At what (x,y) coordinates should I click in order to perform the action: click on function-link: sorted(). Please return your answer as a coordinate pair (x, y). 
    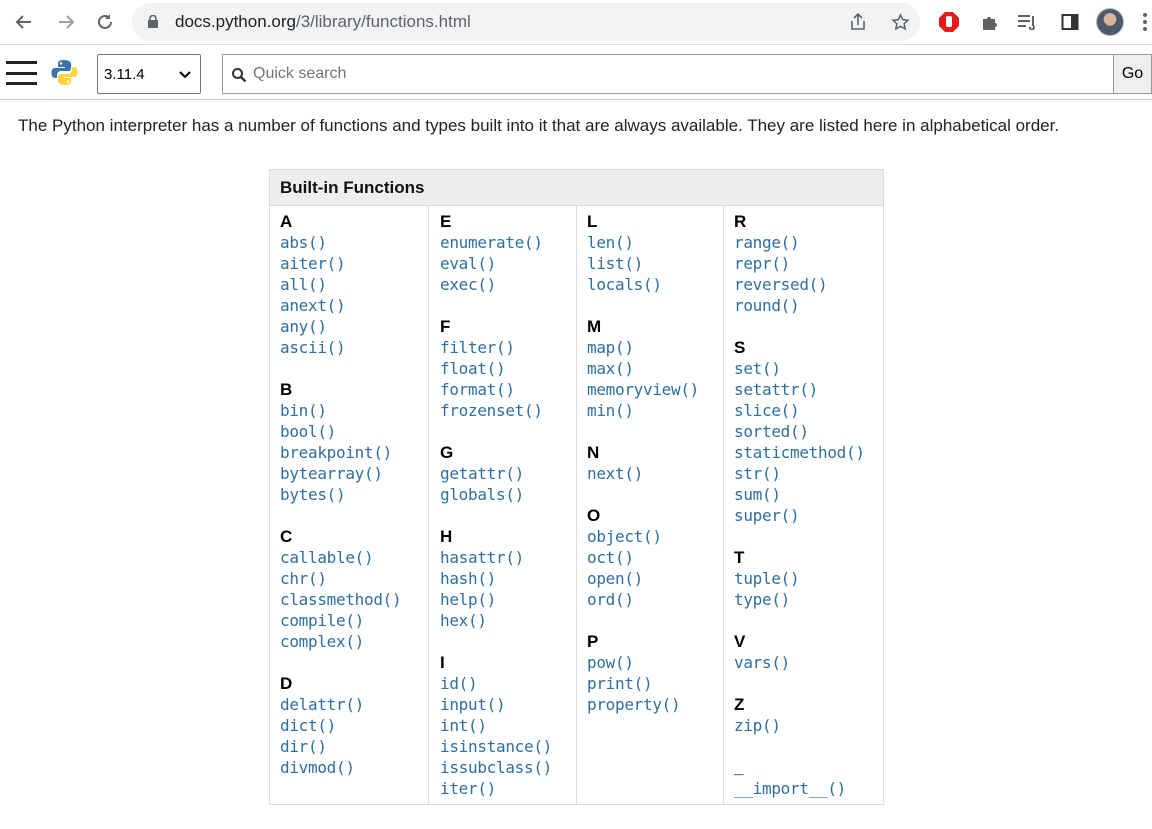
    Looking at the image, I should click on (808, 431).